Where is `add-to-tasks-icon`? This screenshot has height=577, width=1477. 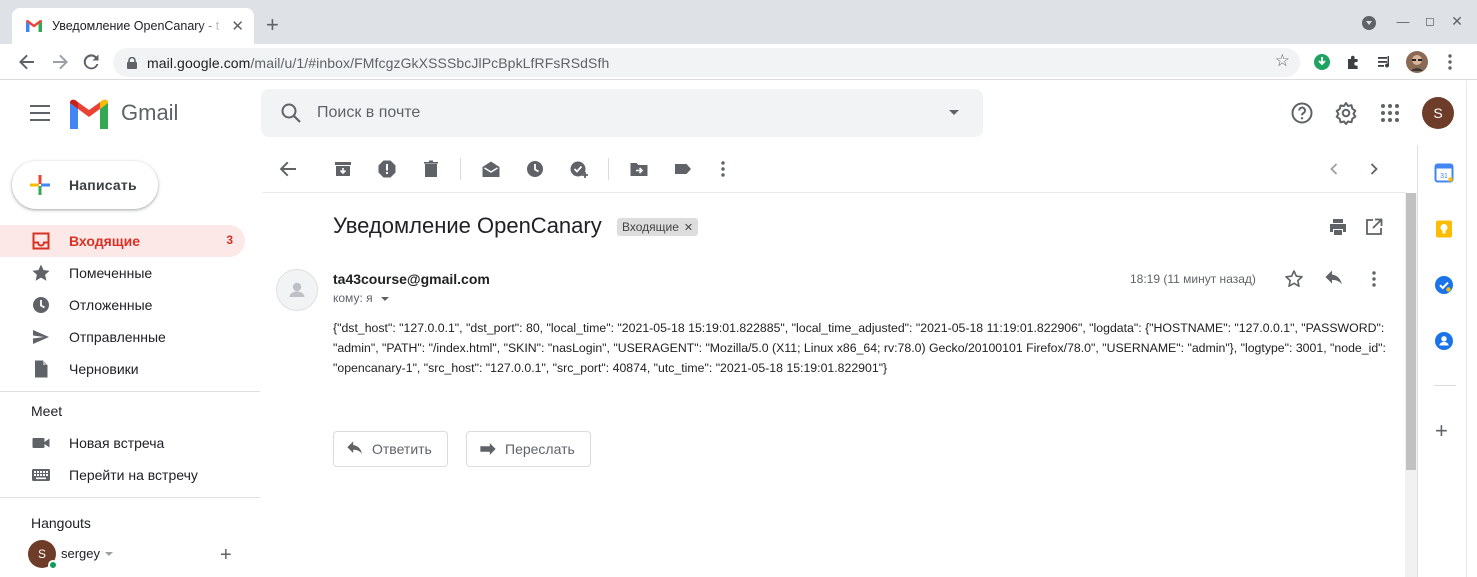 add-to-tasks-icon is located at coordinates (579, 169).